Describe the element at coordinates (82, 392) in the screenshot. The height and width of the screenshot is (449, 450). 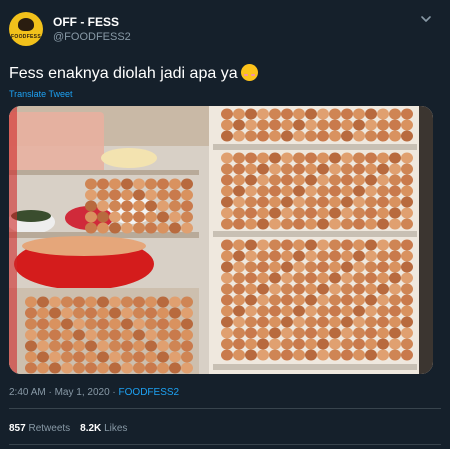
I see `tweet-date: May 1, 2020` at that location.